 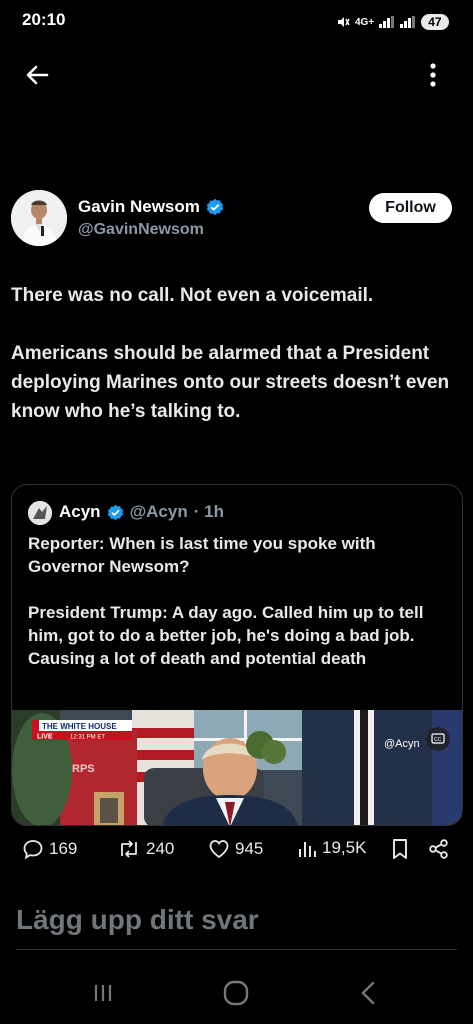 What do you see at coordinates (307, 849) in the screenshot?
I see `bar-chart-icon` at bounding box center [307, 849].